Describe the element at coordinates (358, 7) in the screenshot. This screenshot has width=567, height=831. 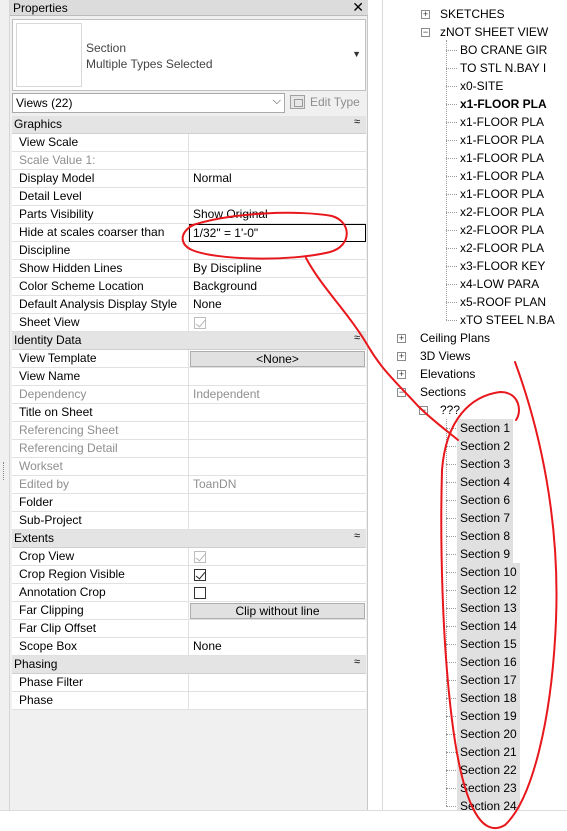
I see `close-icon: ✕` at that location.